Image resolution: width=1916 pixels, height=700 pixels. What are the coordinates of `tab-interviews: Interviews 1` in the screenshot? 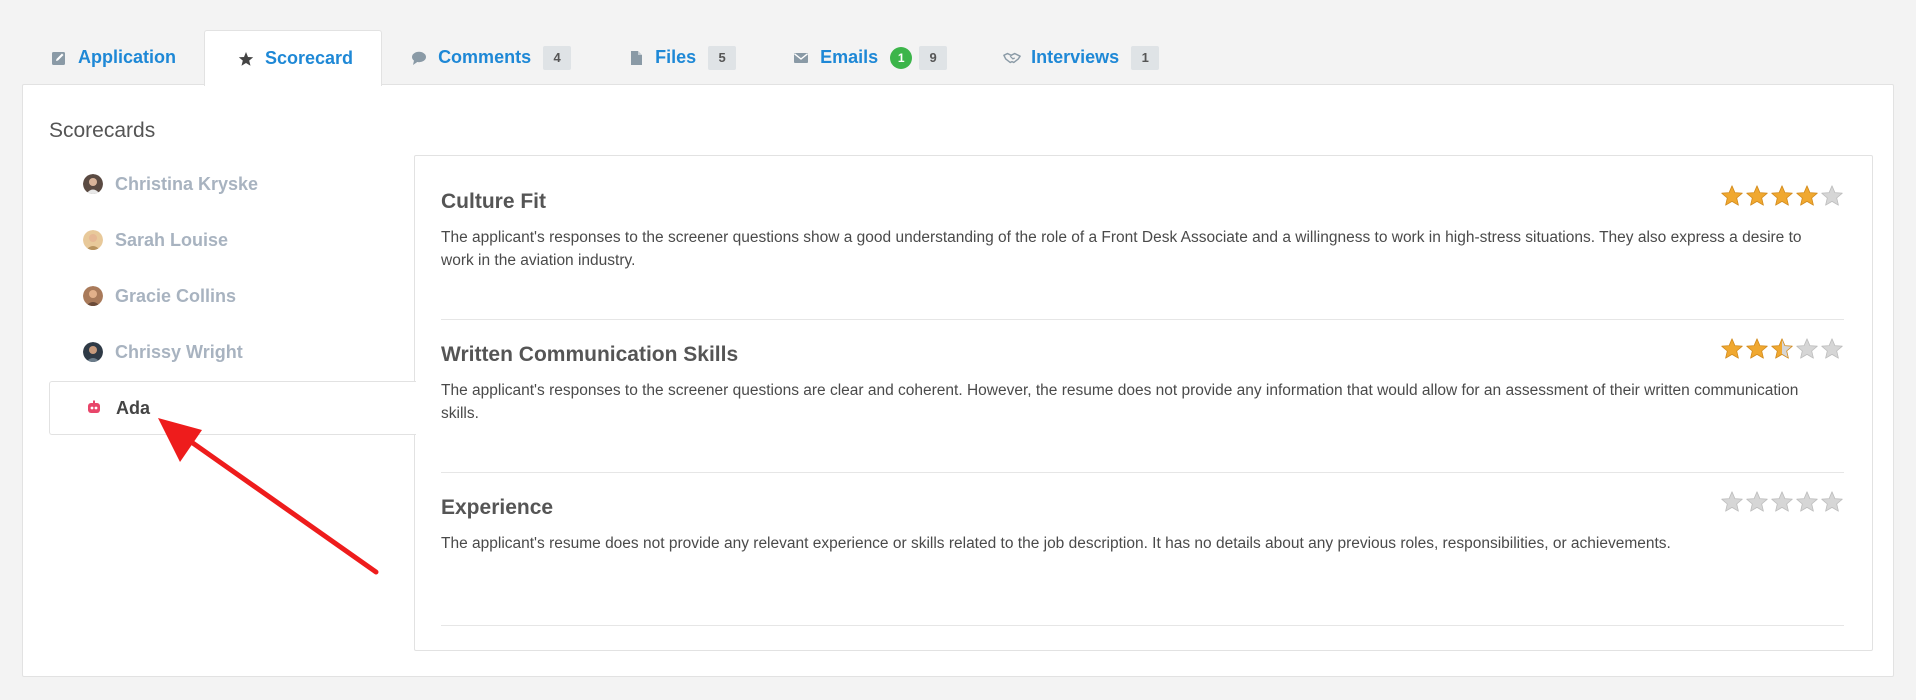 It's located at (1081, 57).